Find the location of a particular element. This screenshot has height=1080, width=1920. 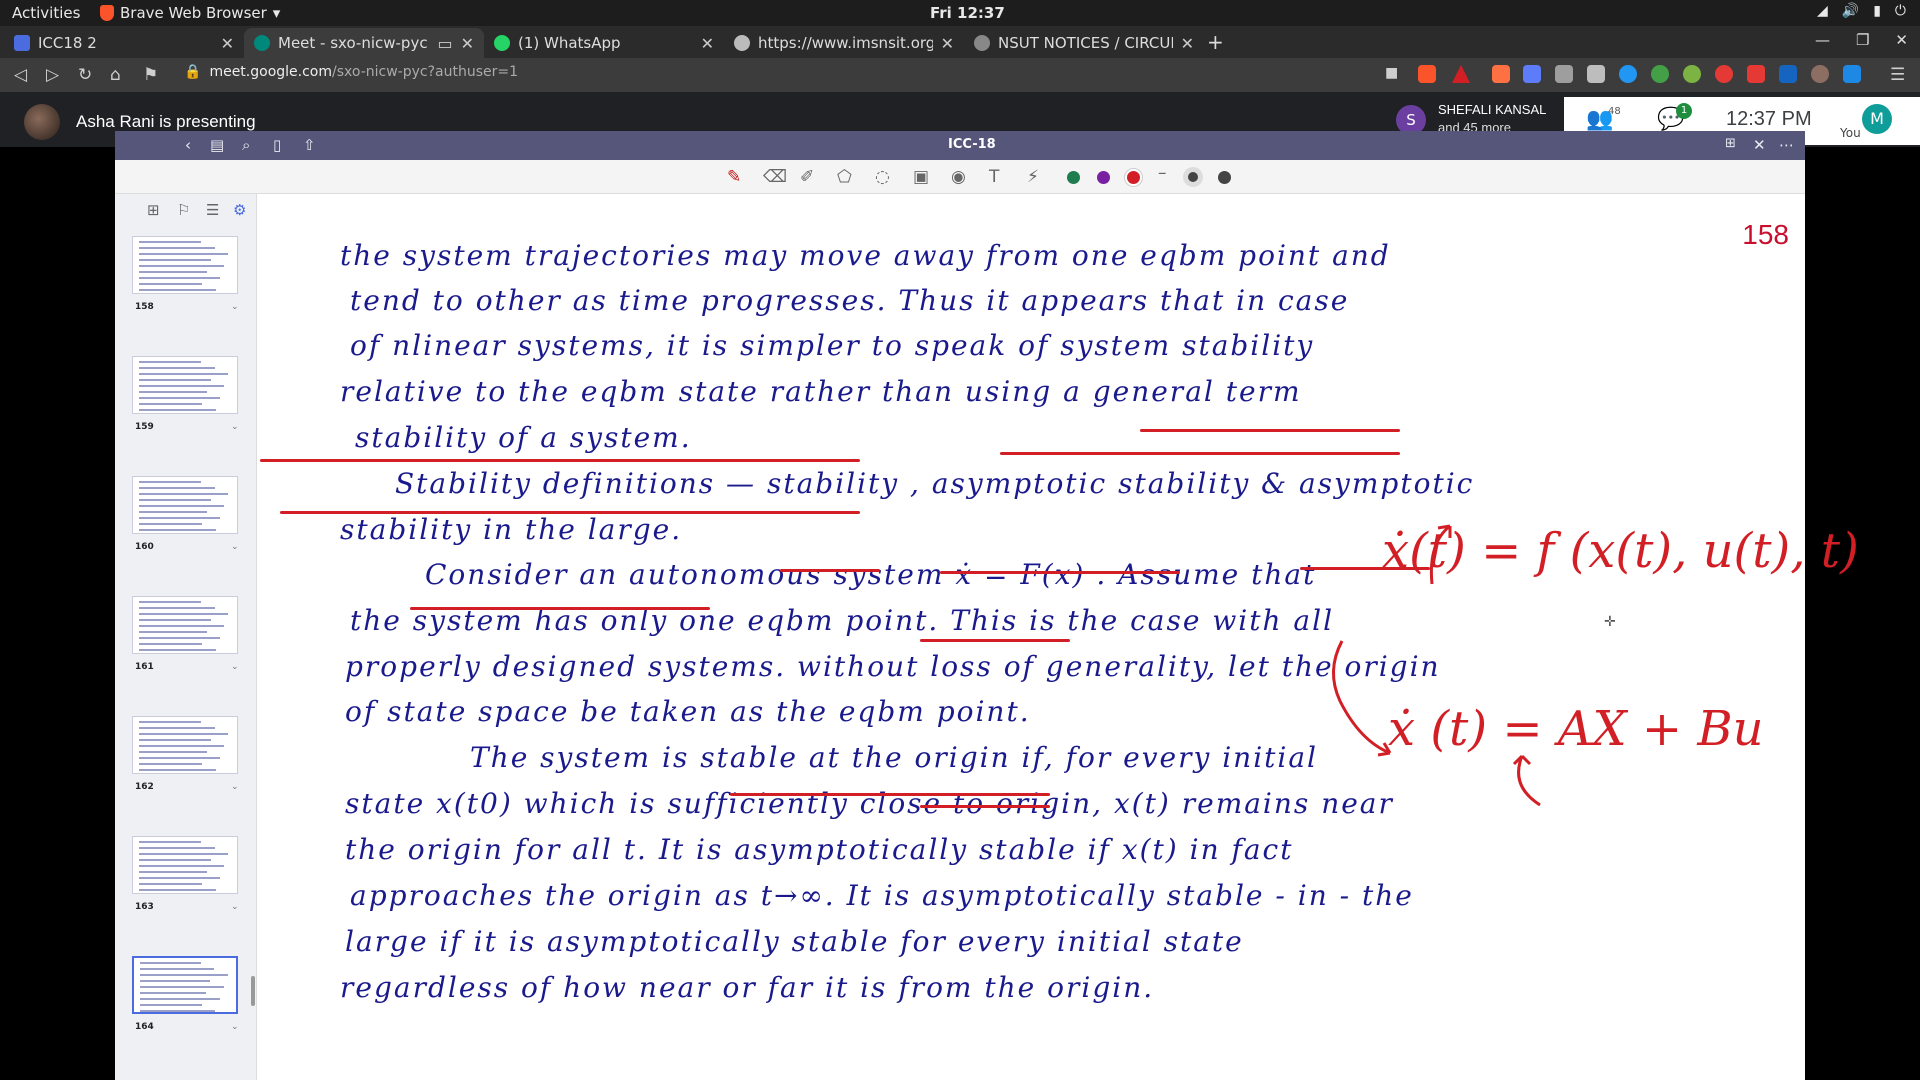

grammarly-icon is located at coordinates (1660, 74).